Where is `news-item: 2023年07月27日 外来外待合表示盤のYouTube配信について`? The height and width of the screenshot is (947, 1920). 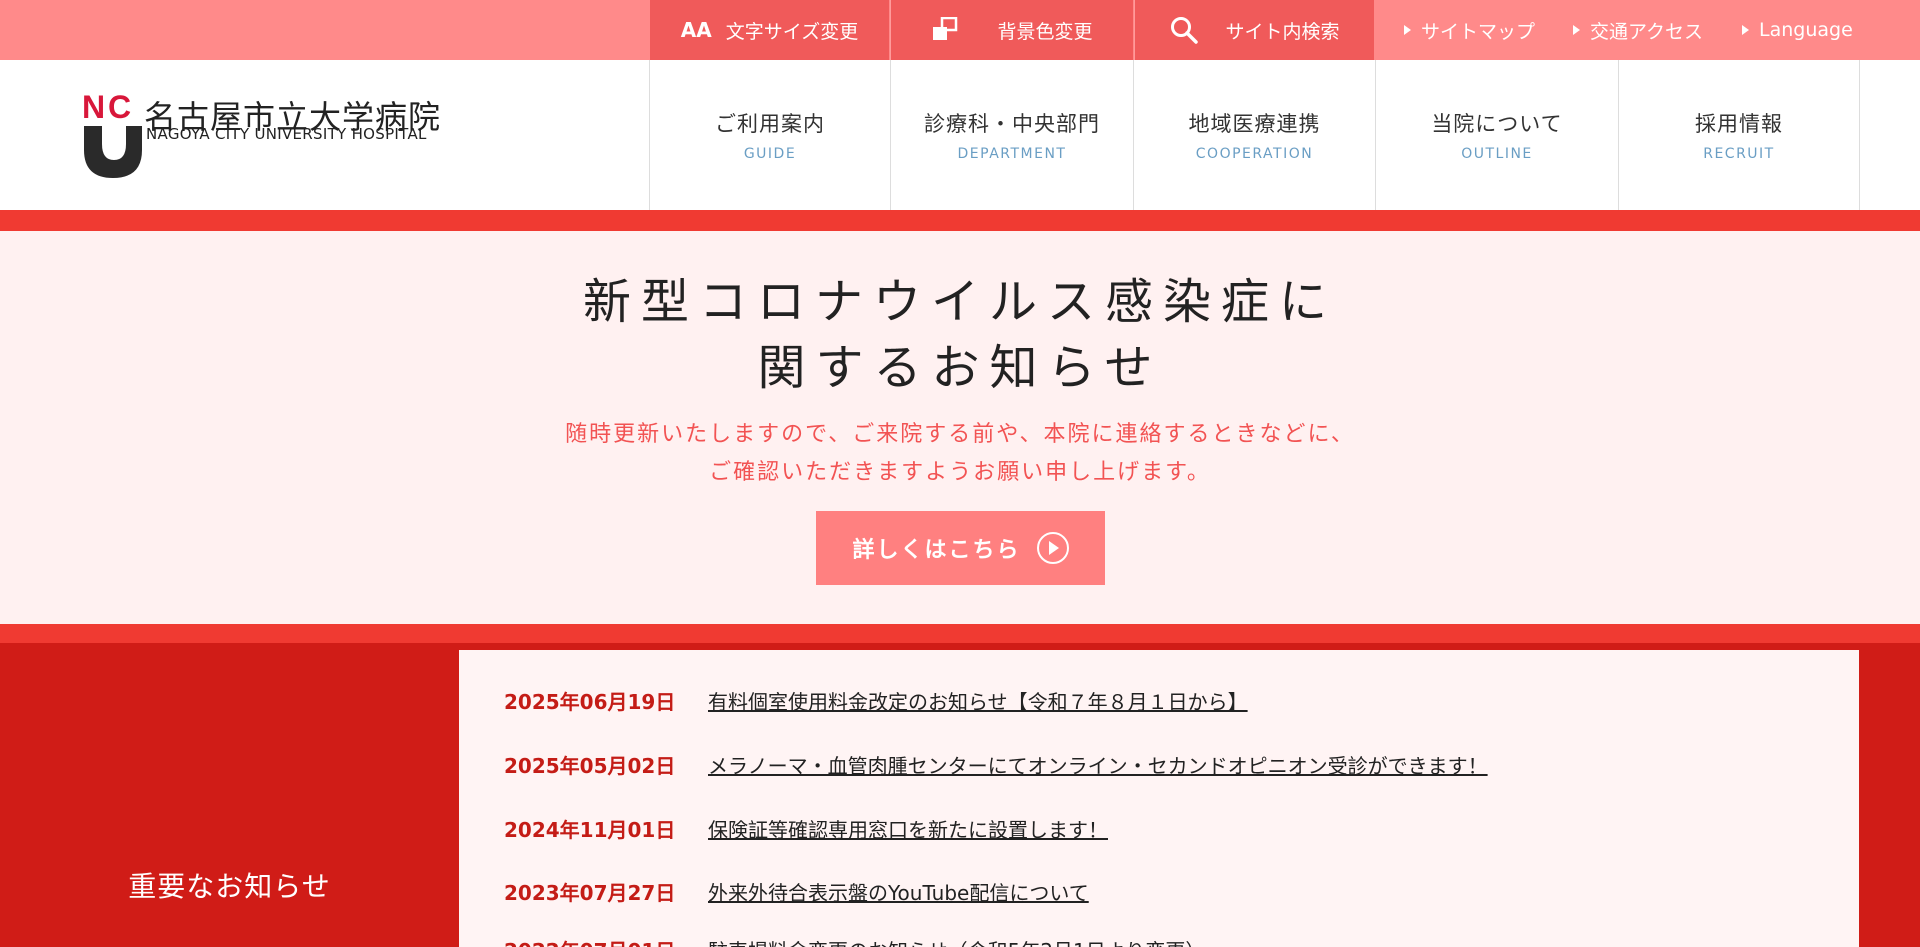
news-item: 2023年07月27日 外来外待合表示盤のYouTube配信について is located at coordinates (796, 891).